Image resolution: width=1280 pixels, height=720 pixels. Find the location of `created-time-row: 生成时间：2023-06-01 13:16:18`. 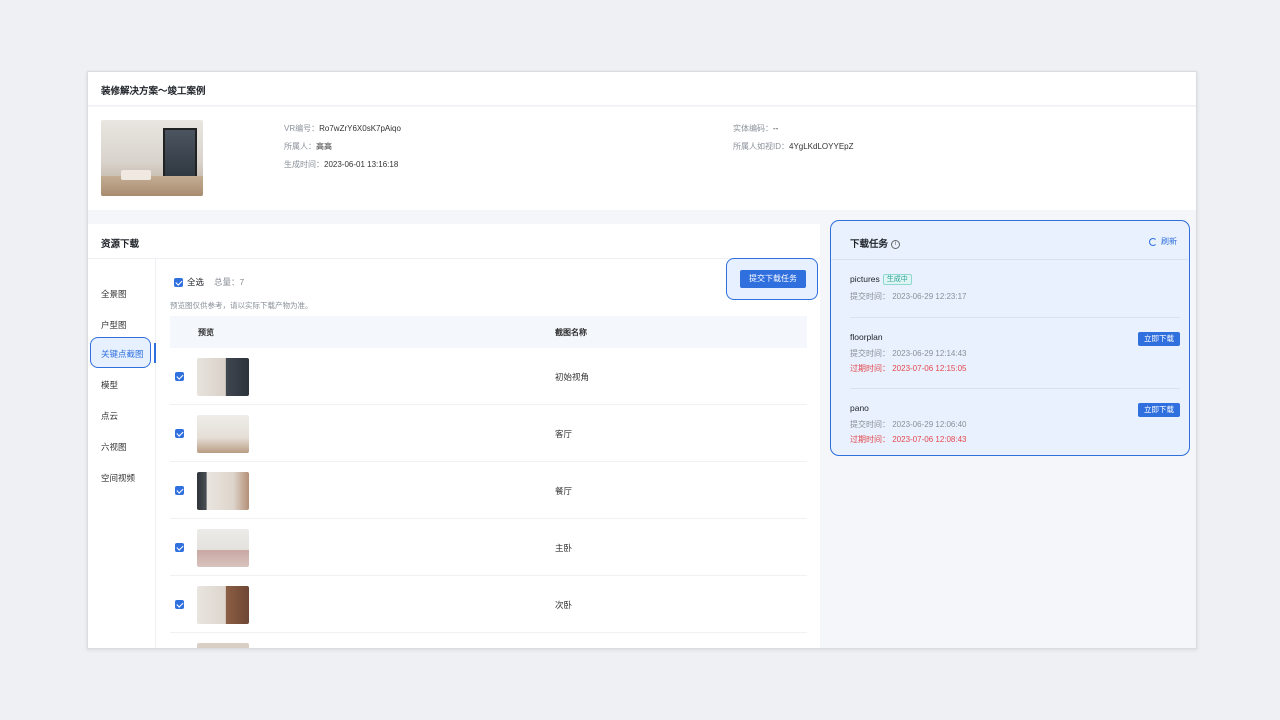

created-time-row: 生成时间：2023-06-01 13:16:18 is located at coordinates (341, 164).